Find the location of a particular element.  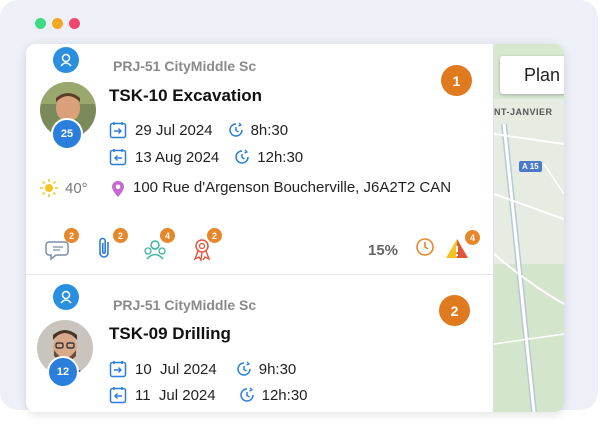

task-order-badge: 2 is located at coordinates (454, 310).